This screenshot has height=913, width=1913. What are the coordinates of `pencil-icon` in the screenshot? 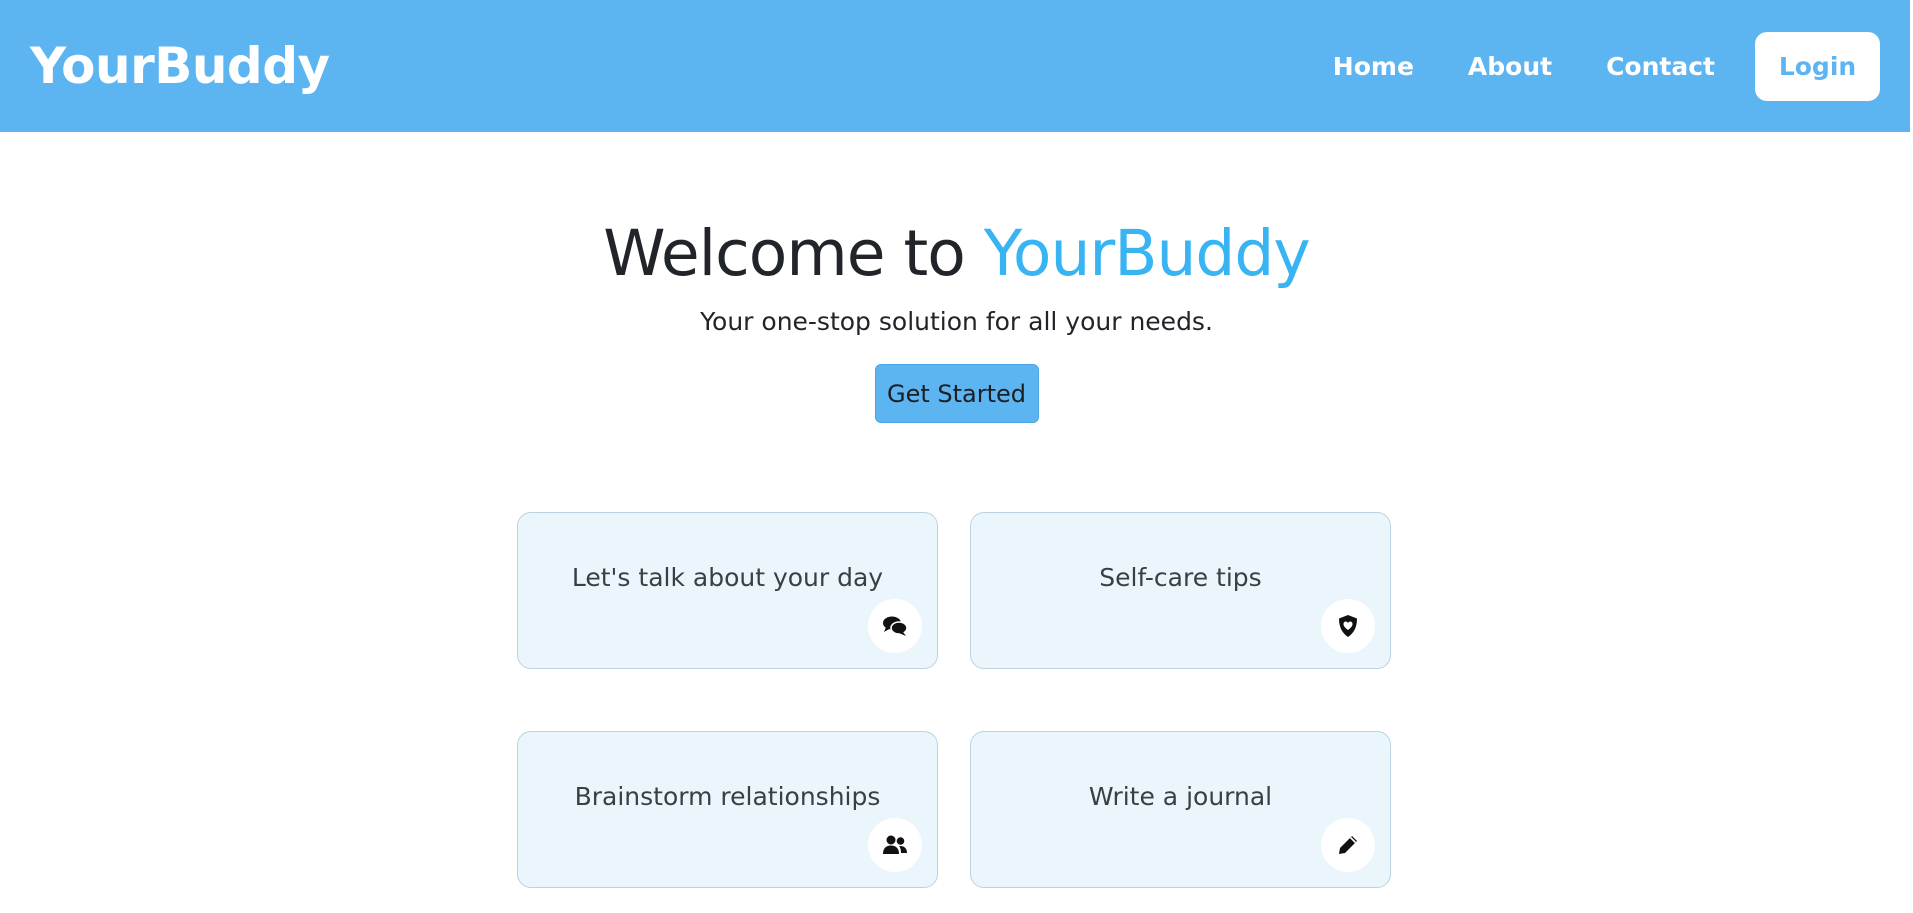 It's located at (1348, 845).